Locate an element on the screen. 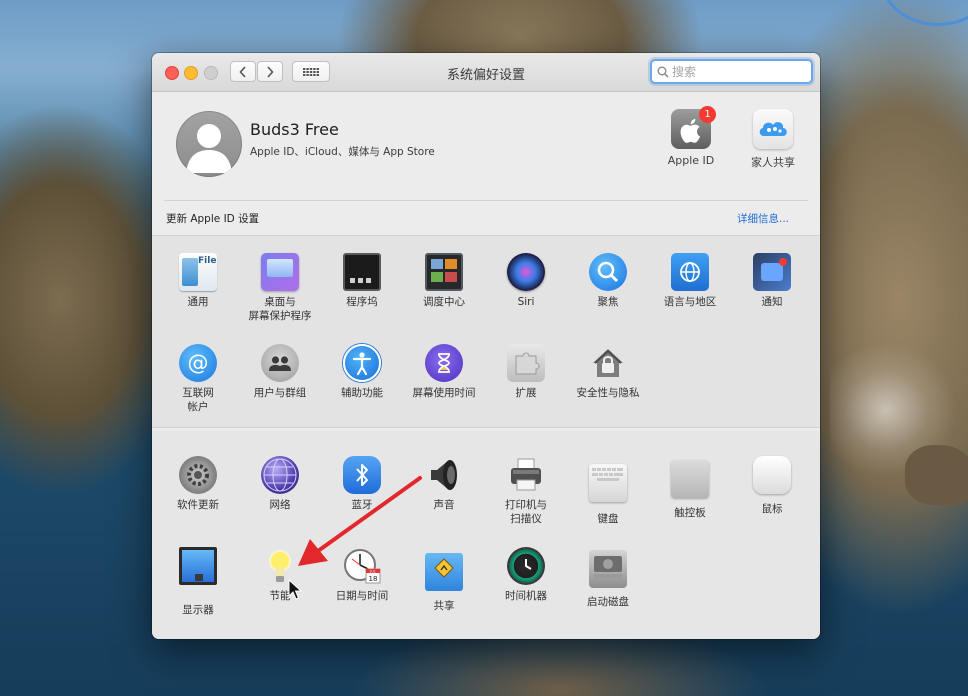  pane-printers-scanners: 打印机与 扫描仪 is located at coordinates (526, 491).